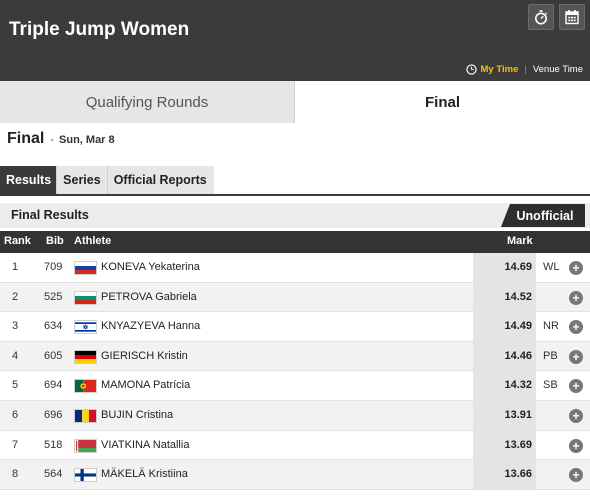  What do you see at coordinates (295, 415) in the screenshot?
I see `table-row: 6 696 BUJIN Cristina 13.91 +` at bounding box center [295, 415].